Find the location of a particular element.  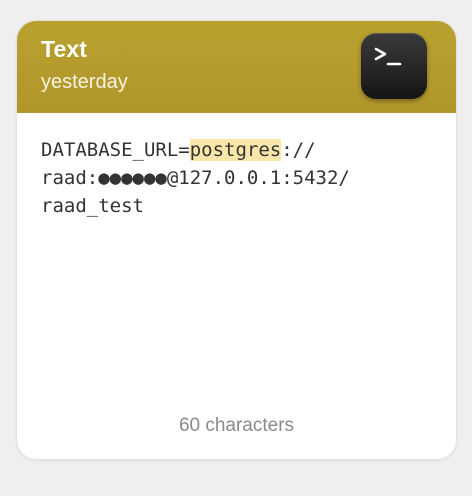

character-count: 60 characters is located at coordinates (236, 425).